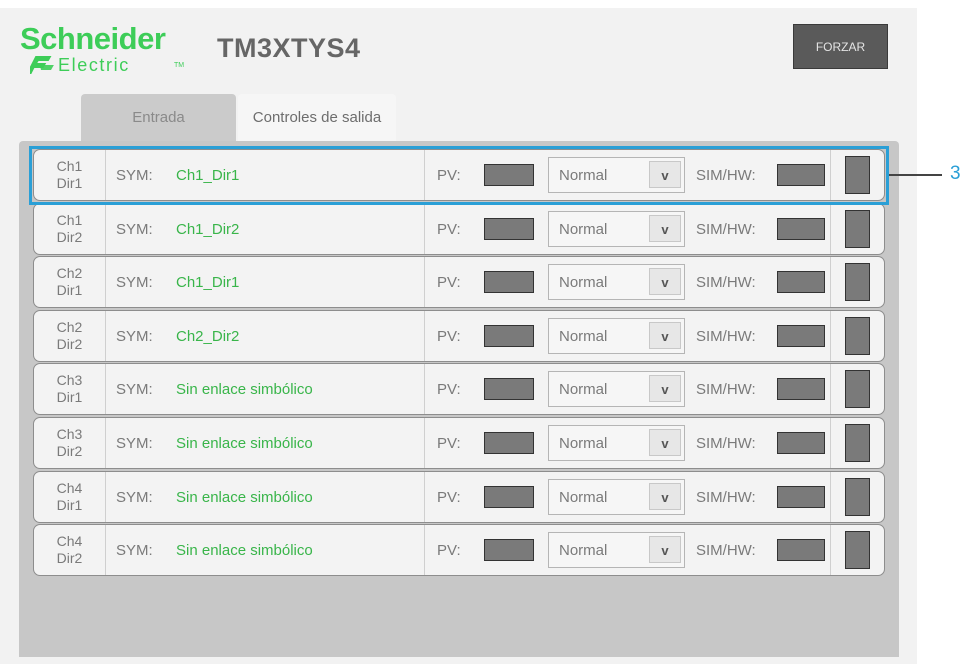 The width and height of the screenshot is (975, 664). What do you see at coordinates (69, 496) in the screenshot?
I see `channel-label: Ch4 Dir1` at bounding box center [69, 496].